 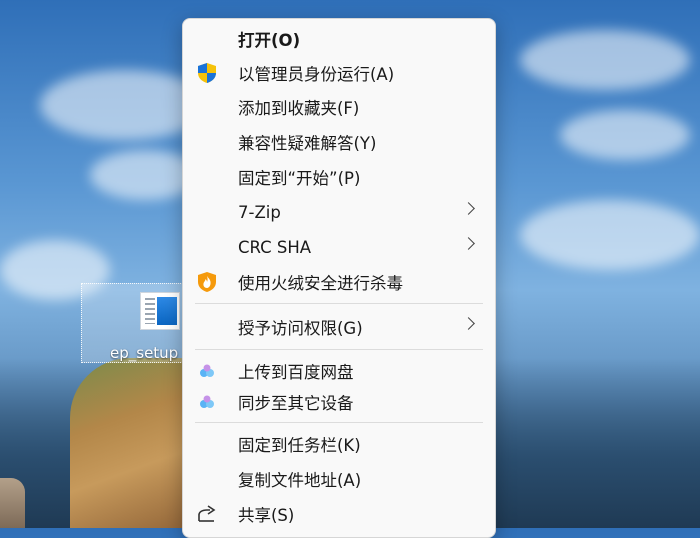 What do you see at coordinates (259, 212) in the screenshot?
I see `menu-item-label: 7-Zip` at bounding box center [259, 212].